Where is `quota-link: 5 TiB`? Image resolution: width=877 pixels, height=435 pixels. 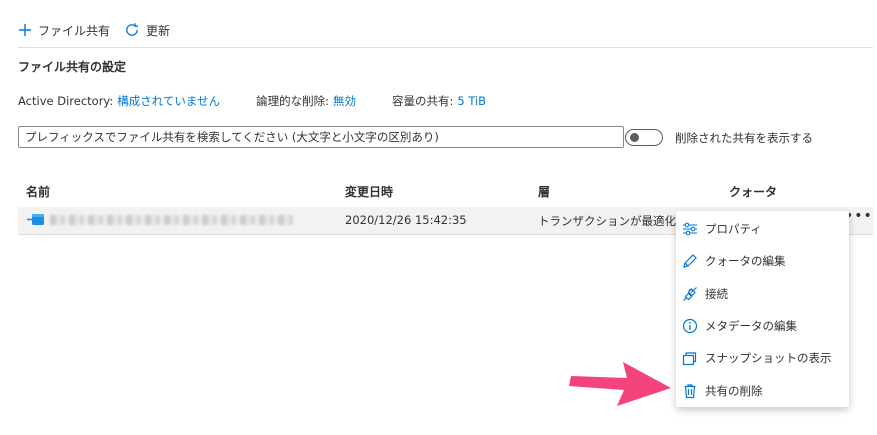 quota-link: 5 TiB is located at coordinates (471, 101).